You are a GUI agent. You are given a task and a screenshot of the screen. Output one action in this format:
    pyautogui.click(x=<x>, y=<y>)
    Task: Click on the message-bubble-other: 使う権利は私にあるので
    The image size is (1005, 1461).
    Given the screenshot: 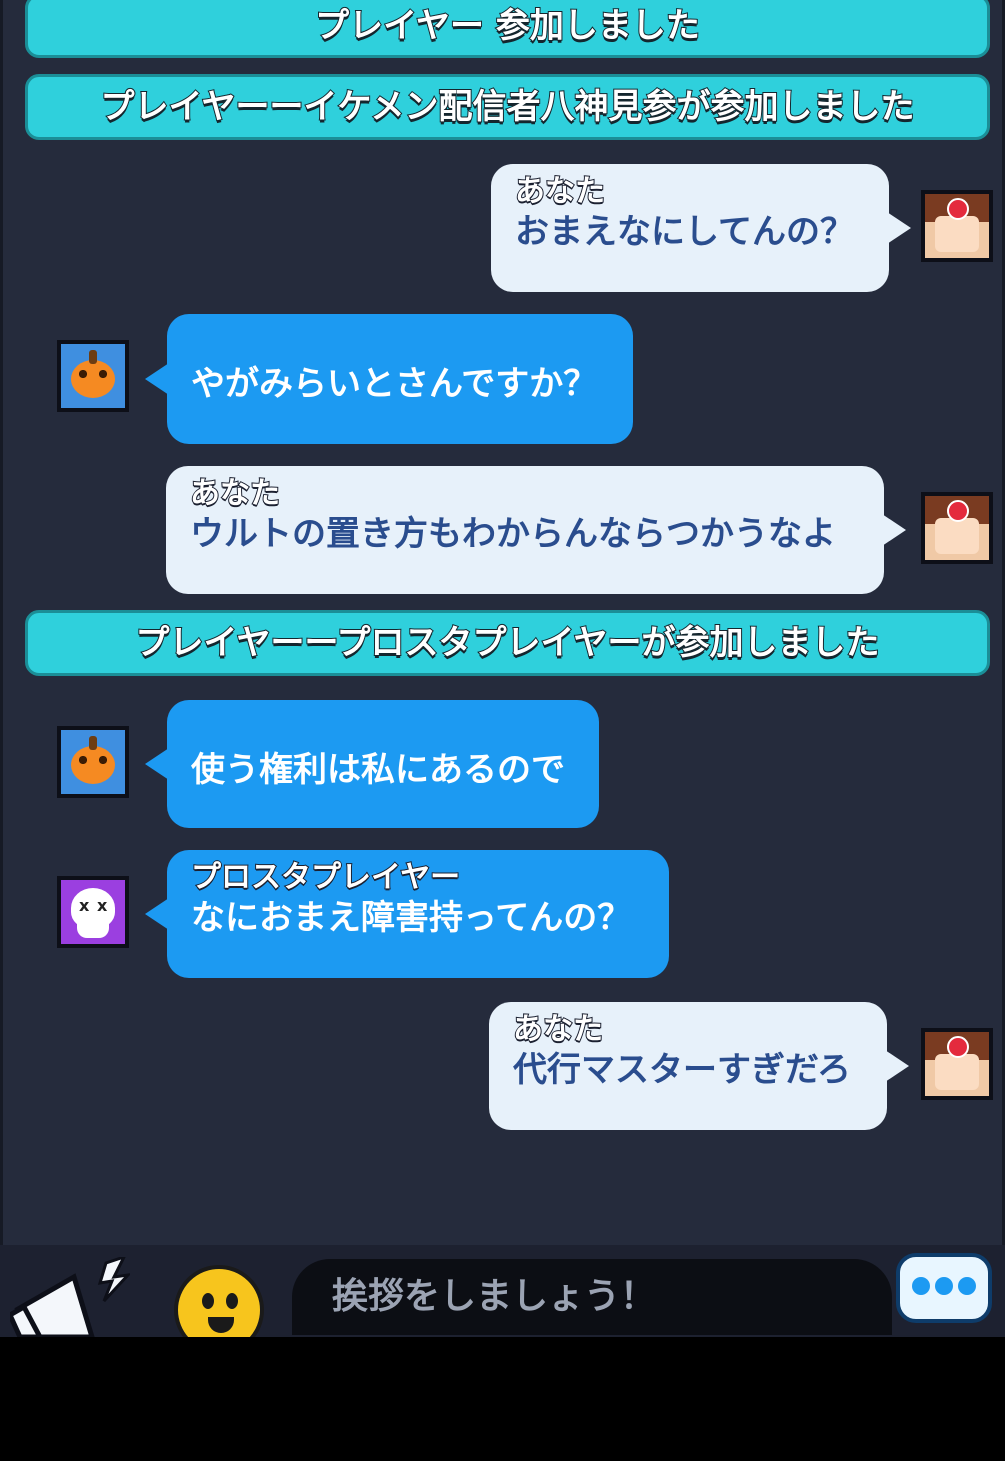 What is the action you would take?
    pyautogui.click(x=372, y=764)
    